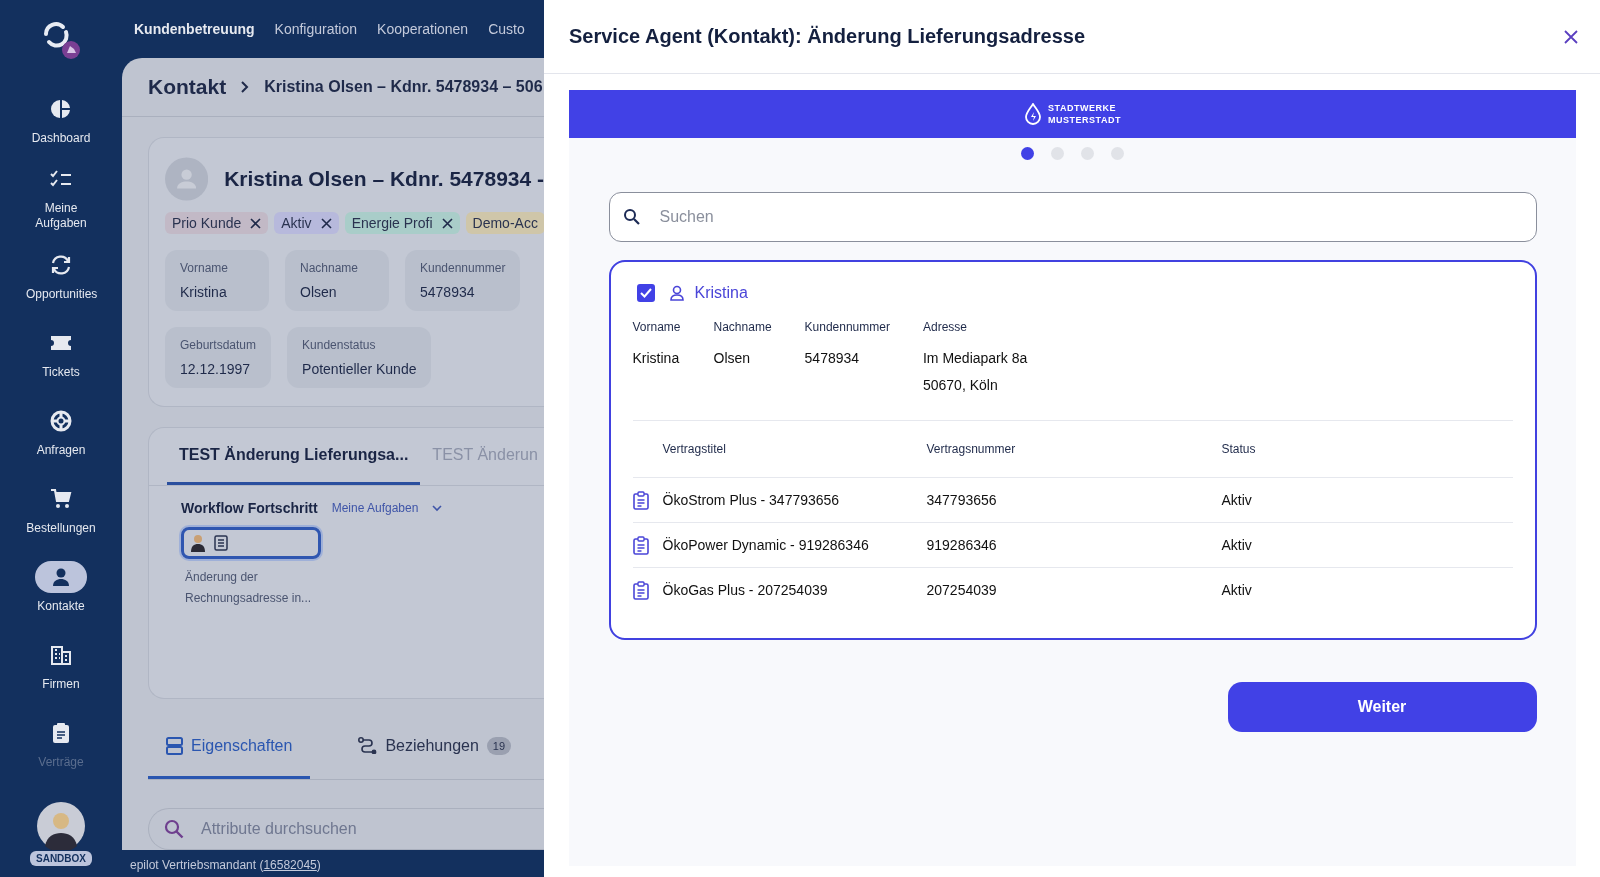  Describe the element at coordinates (316, 29) in the screenshot. I see `nav-tab: Konfiguration` at that location.